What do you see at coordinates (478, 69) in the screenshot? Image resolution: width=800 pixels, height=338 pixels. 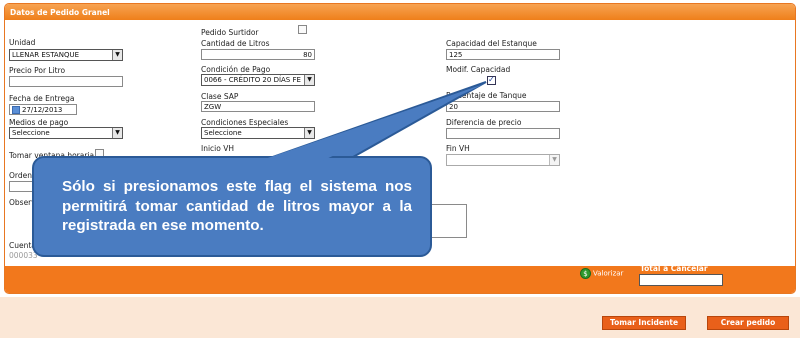 I see `modif-capacidad-label: Modif. Capacidad` at bounding box center [478, 69].